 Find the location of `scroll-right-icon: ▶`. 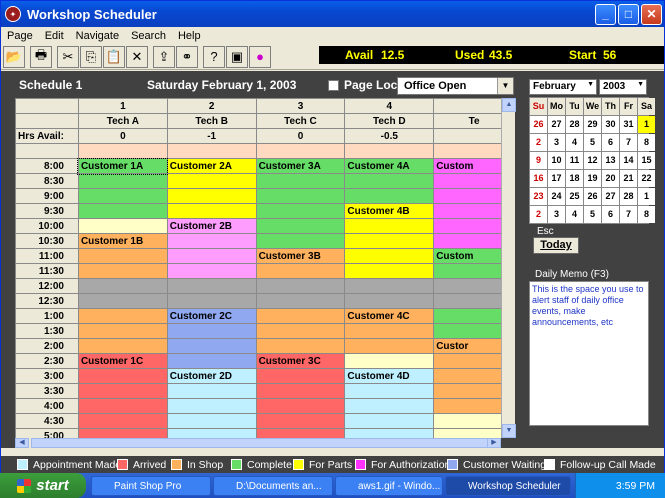

scroll-right-icon: ▶ is located at coordinates (494, 443).